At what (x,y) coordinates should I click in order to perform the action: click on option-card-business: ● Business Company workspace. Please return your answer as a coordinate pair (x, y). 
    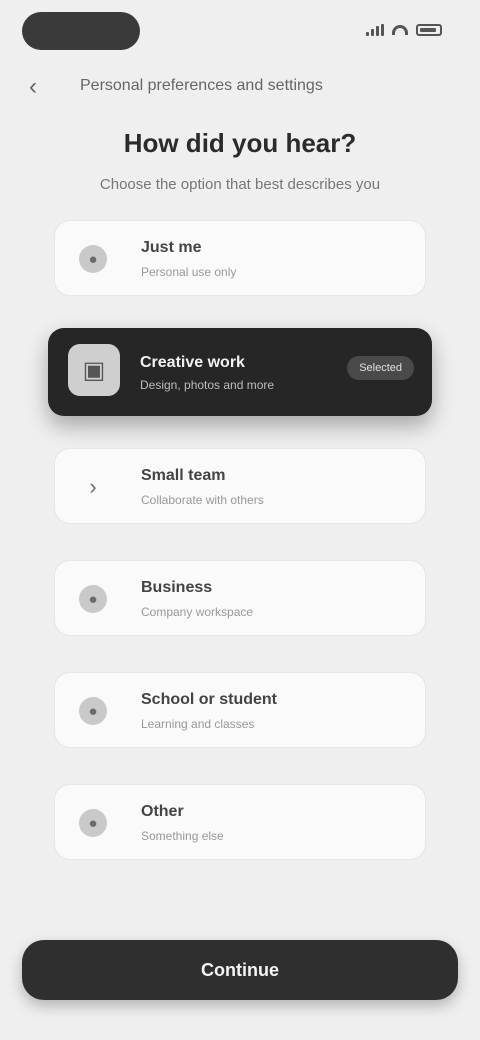
    Looking at the image, I should click on (240, 598).